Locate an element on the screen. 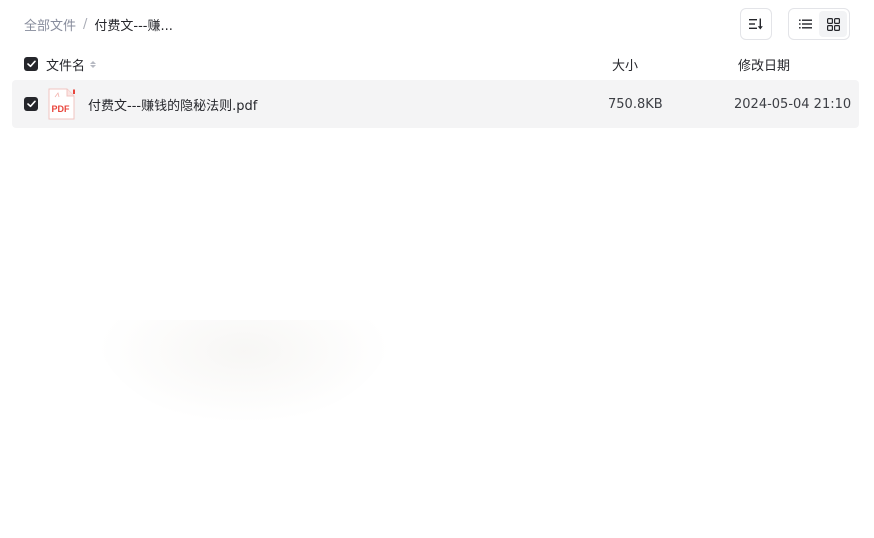  sort-button is located at coordinates (756, 24).